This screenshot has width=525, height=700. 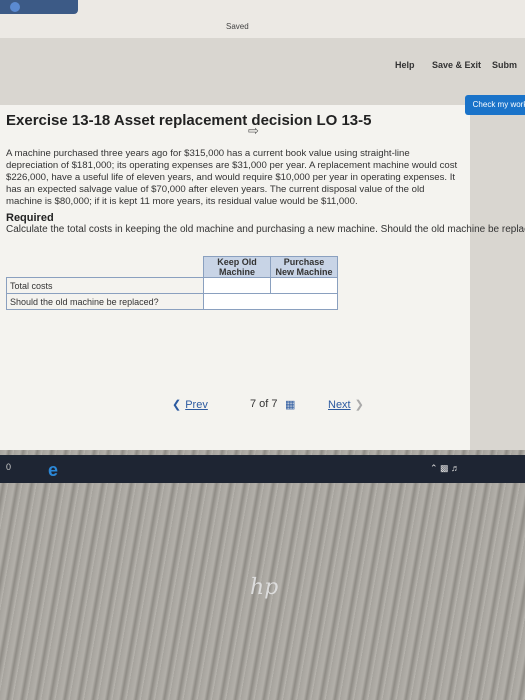 What do you see at coordinates (177, 405) in the screenshot?
I see `chevron-left-icon: ❮` at bounding box center [177, 405].